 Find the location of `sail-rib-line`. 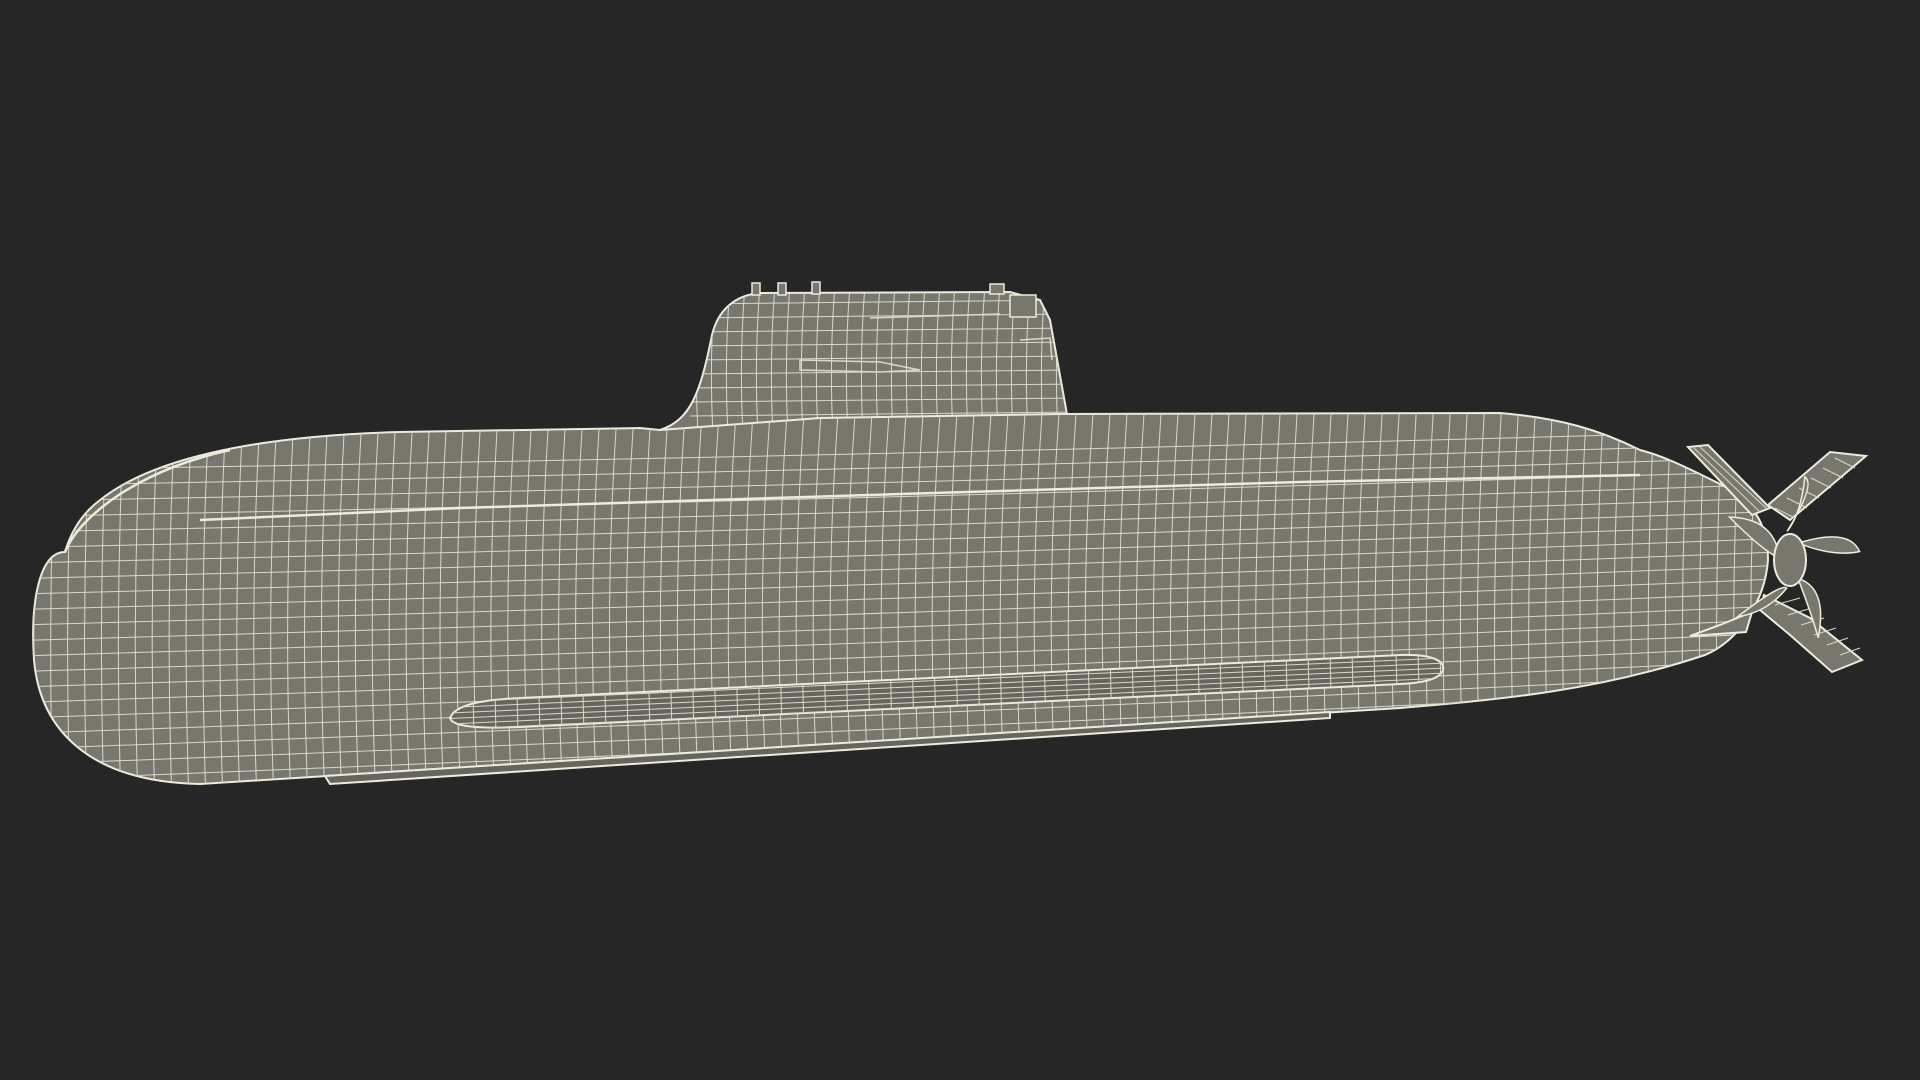

sail-rib-line is located at coordinates (1073, 360).